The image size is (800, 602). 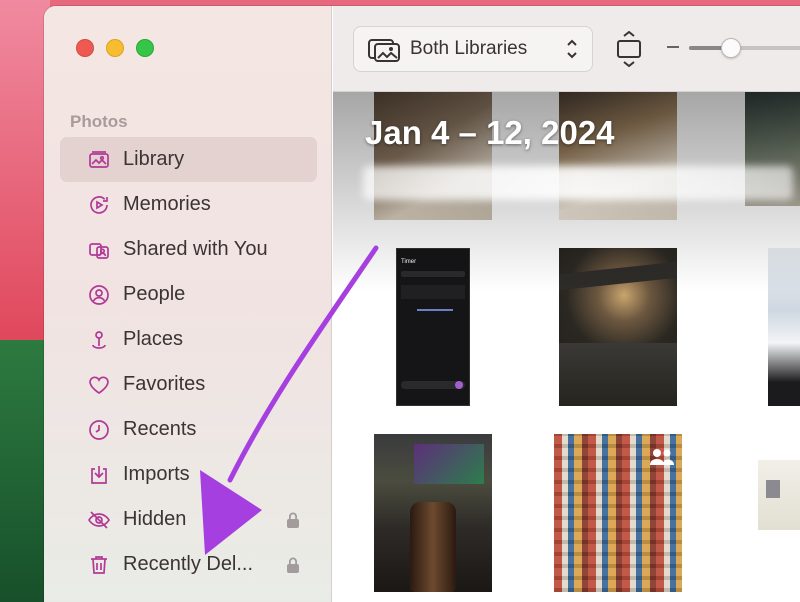 I want to click on window-controls, so click(x=115, y=48).